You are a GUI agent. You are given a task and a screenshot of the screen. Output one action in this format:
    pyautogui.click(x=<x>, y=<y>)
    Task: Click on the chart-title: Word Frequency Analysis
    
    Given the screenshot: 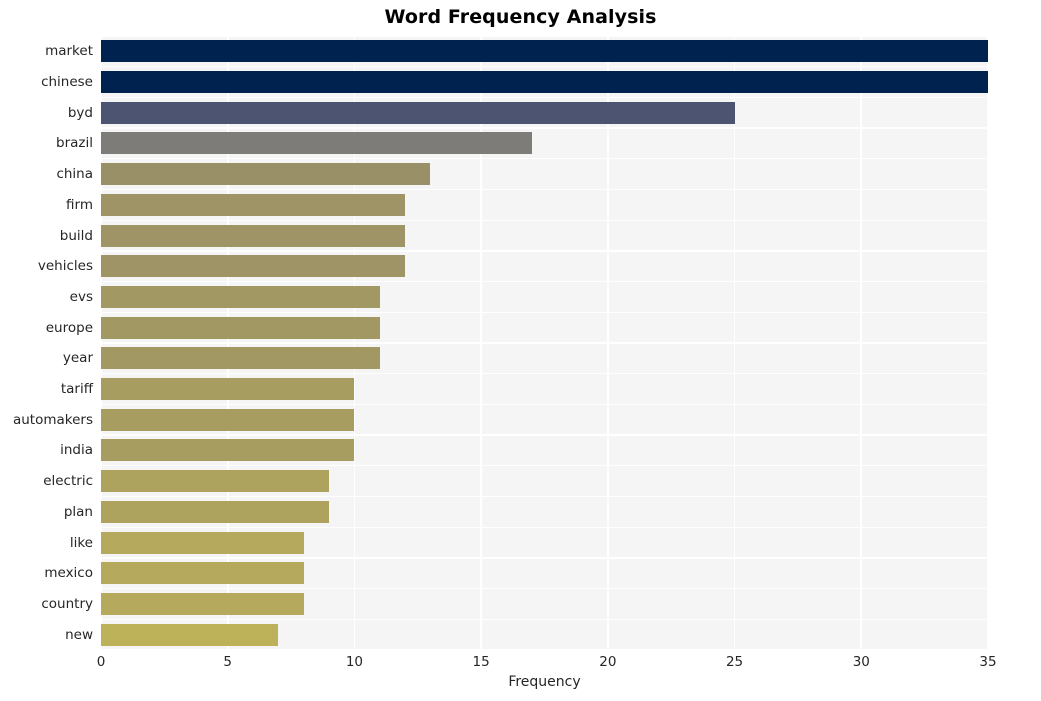 What is the action you would take?
    pyautogui.click(x=520, y=17)
    